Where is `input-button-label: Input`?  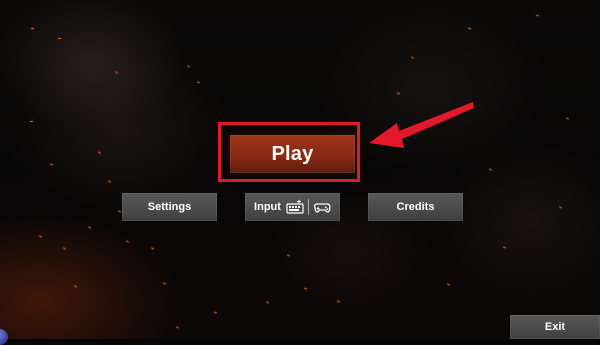
input-button-label: Input is located at coordinates (267, 207).